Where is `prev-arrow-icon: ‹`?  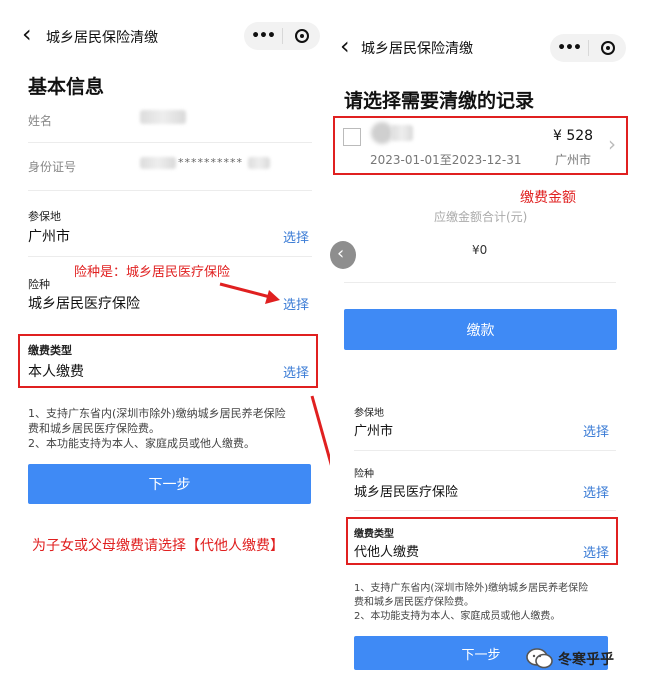
prev-arrow-icon: ‹ is located at coordinates (343, 255).